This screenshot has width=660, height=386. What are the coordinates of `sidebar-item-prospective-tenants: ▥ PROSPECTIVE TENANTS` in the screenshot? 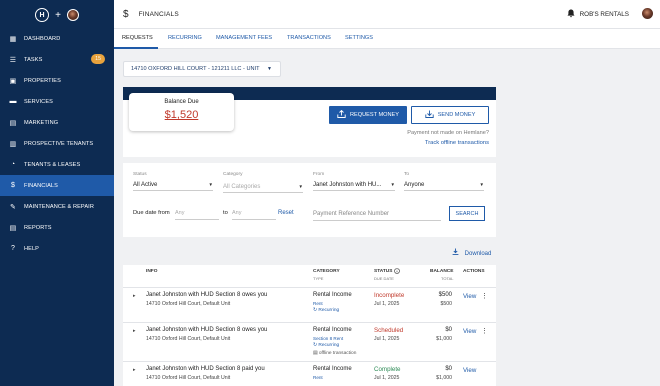 It's located at (57, 143).